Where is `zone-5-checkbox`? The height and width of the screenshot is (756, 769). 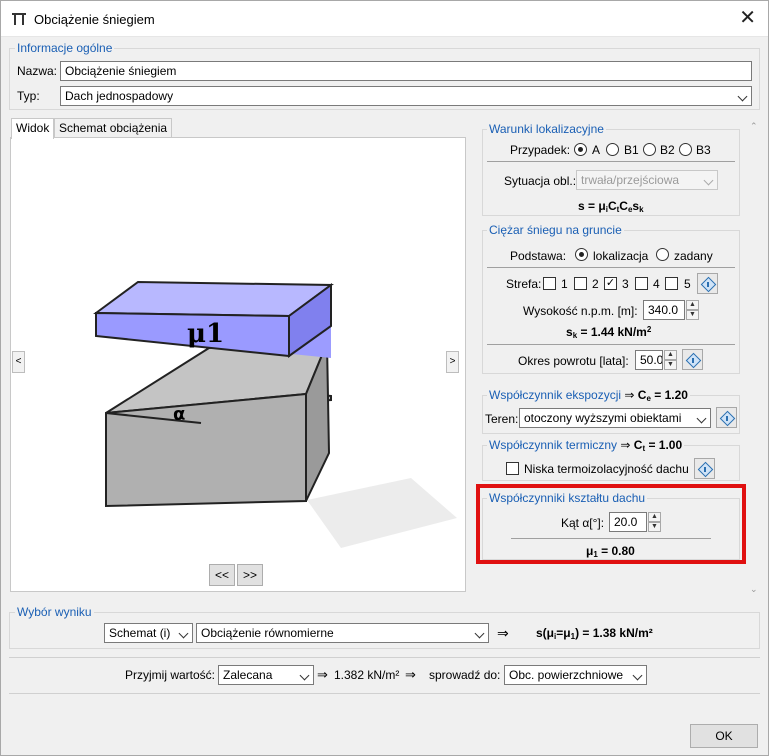
zone-5-checkbox is located at coordinates (671, 283).